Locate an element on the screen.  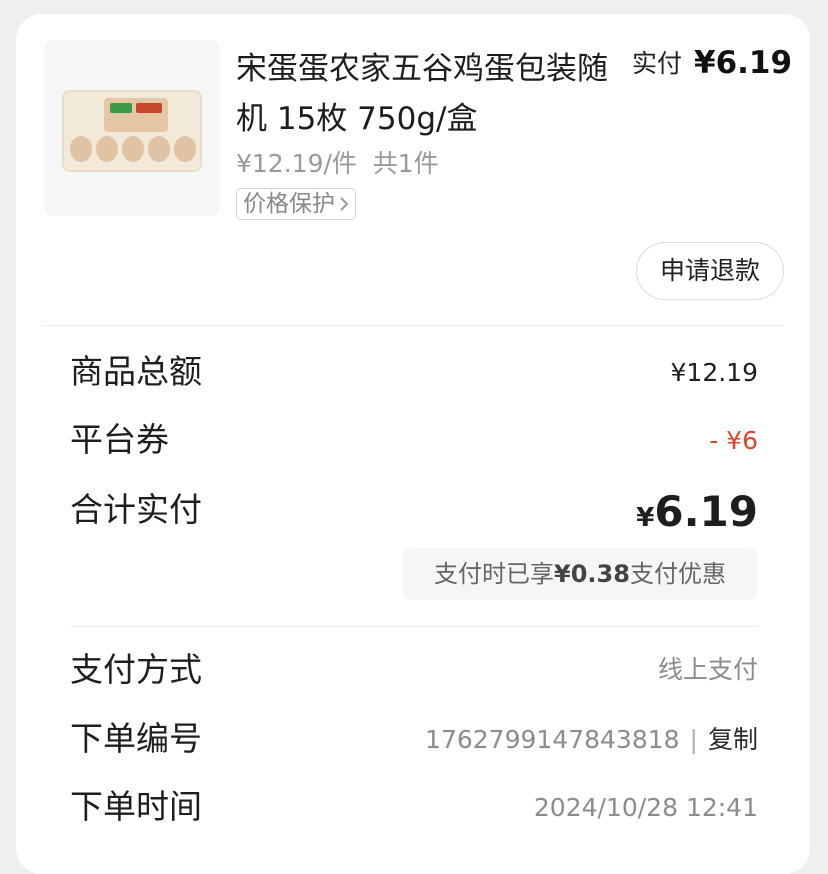
total-currency: ¥ is located at coordinates (645, 518).